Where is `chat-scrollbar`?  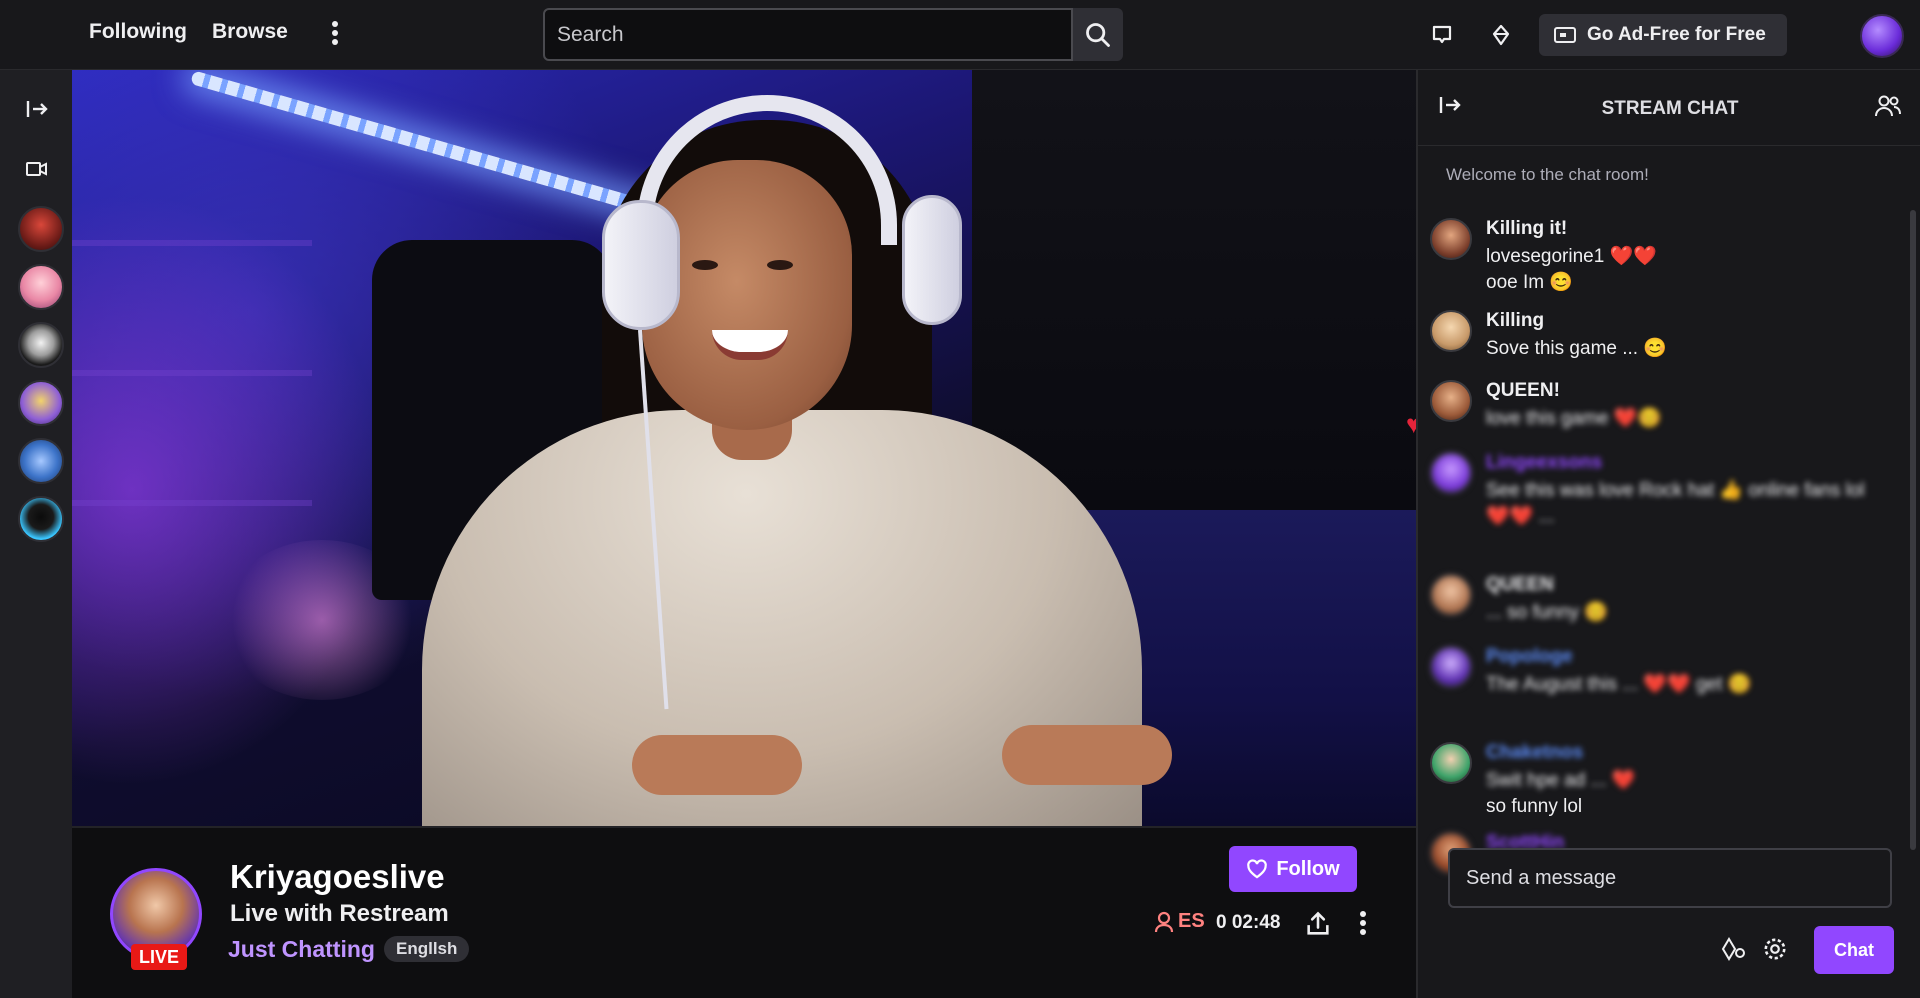 chat-scrollbar is located at coordinates (1913, 530).